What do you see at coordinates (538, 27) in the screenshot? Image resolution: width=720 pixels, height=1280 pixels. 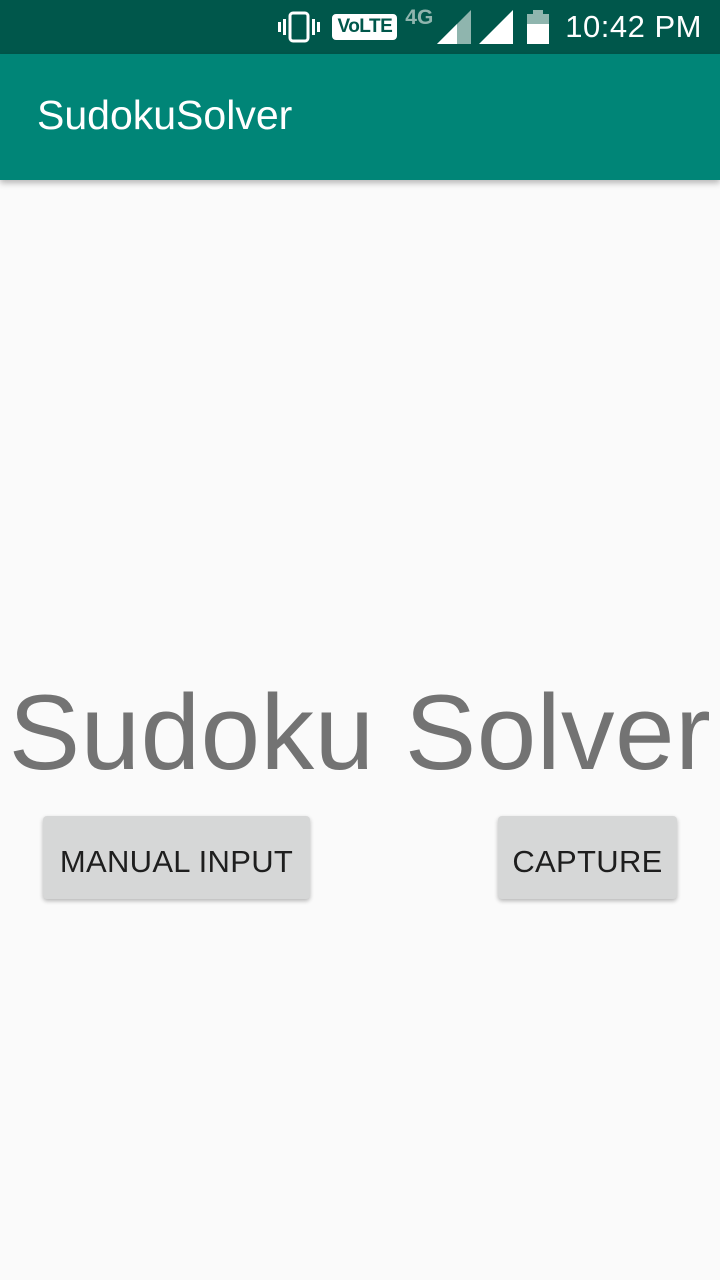 I see `battery-icon` at bounding box center [538, 27].